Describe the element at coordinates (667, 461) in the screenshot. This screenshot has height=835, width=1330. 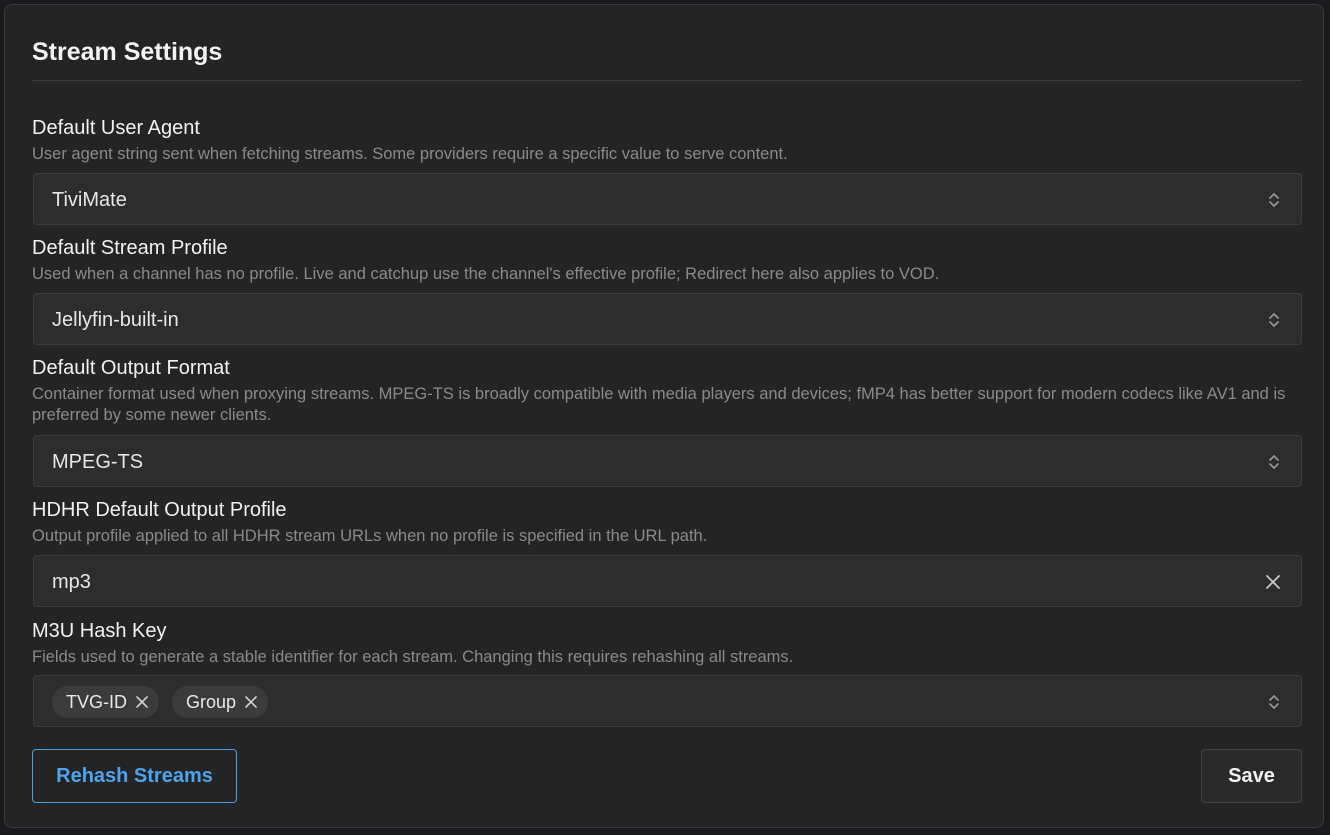
I see `output-format-select: MPEG-TS` at that location.